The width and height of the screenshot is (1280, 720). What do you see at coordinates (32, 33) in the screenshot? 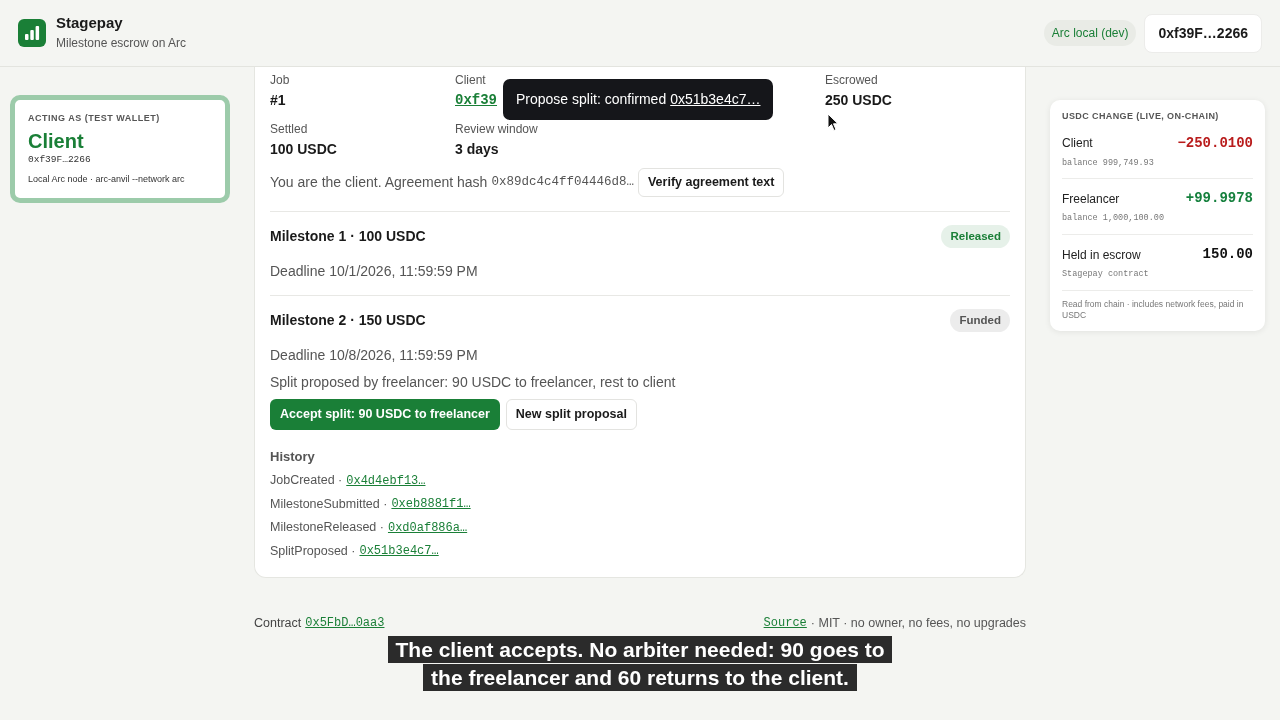
I see `logo-icon` at bounding box center [32, 33].